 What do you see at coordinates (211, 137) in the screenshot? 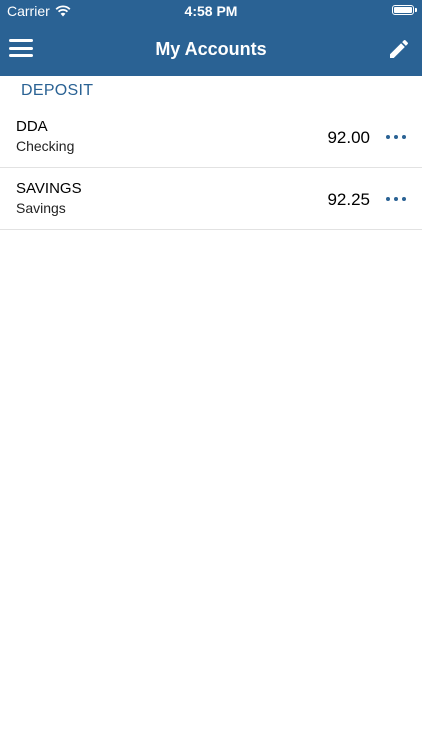
I see `account-row-dda: DDA Checking 92.00` at bounding box center [211, 137].